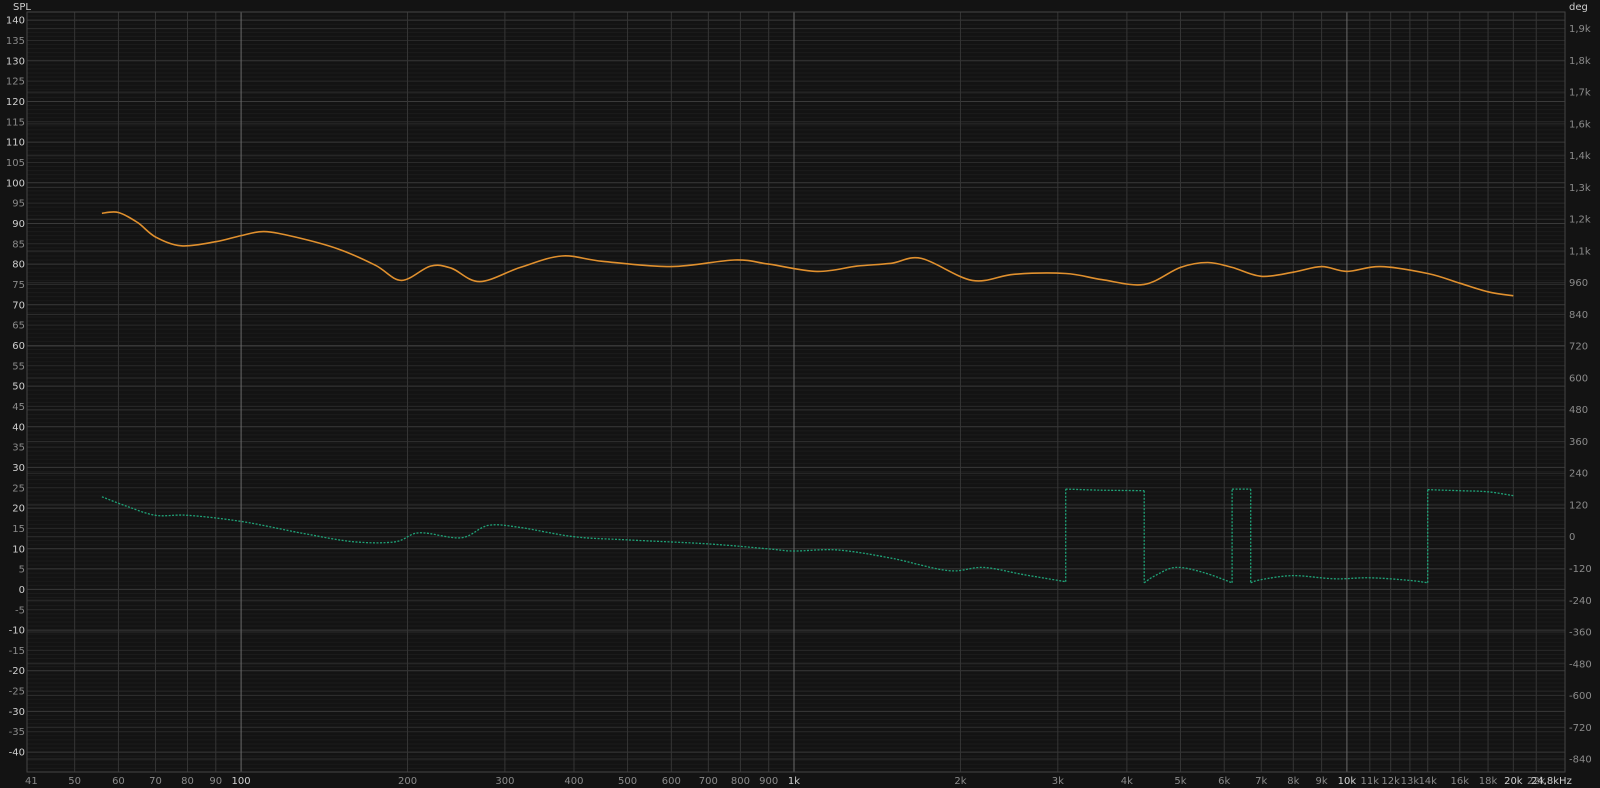 The height and width of the screenshot is (788, 1600). What do you see at coordinates (504, 781) in the screenshot?
I see `x-tick-label: 300` at bounding box center [504, 781].